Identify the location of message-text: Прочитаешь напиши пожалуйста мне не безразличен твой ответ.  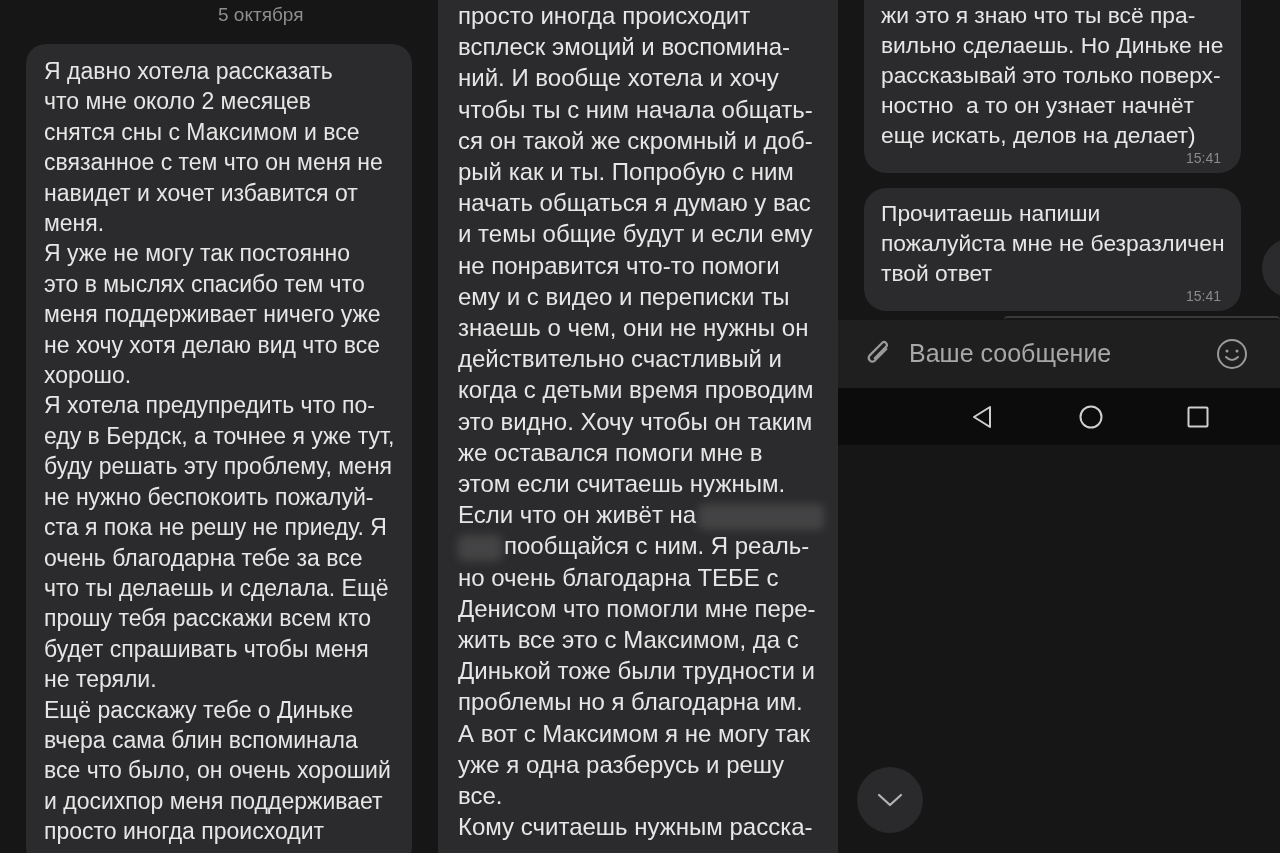
(1053, 243).